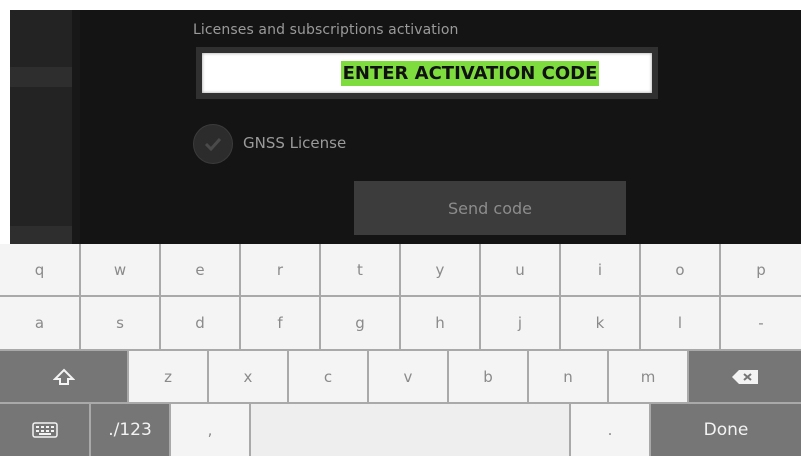  Describe the element at coordinates (440, 323) in the screenshot. I see `key-h: h` at that location.